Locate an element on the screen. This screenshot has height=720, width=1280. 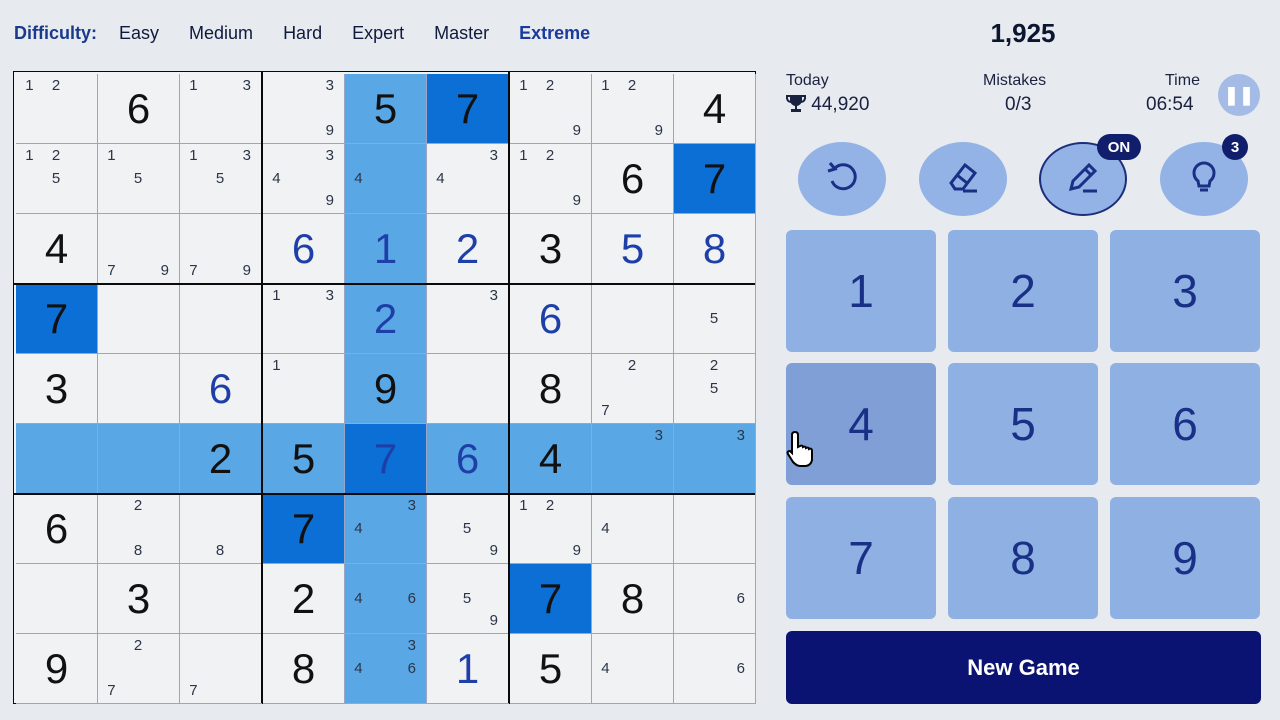
cell-r7c7: 12 9 is located at coordinates (551, 529).